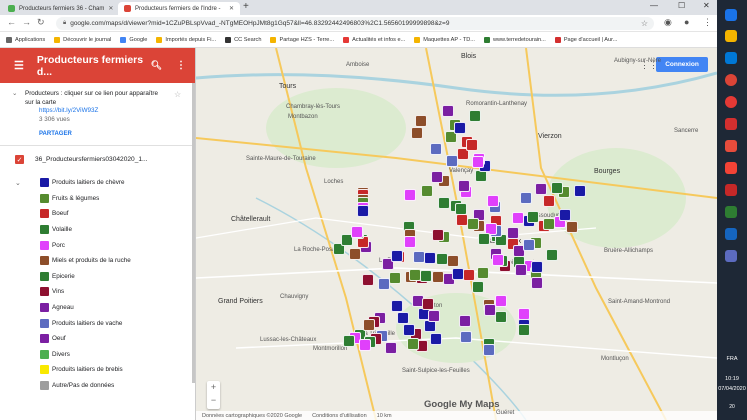  What do you see at coordinates (105, 199) in the screenshot?
I see `legend-item: Fruits & légumes` at bounding box center [105, 199].